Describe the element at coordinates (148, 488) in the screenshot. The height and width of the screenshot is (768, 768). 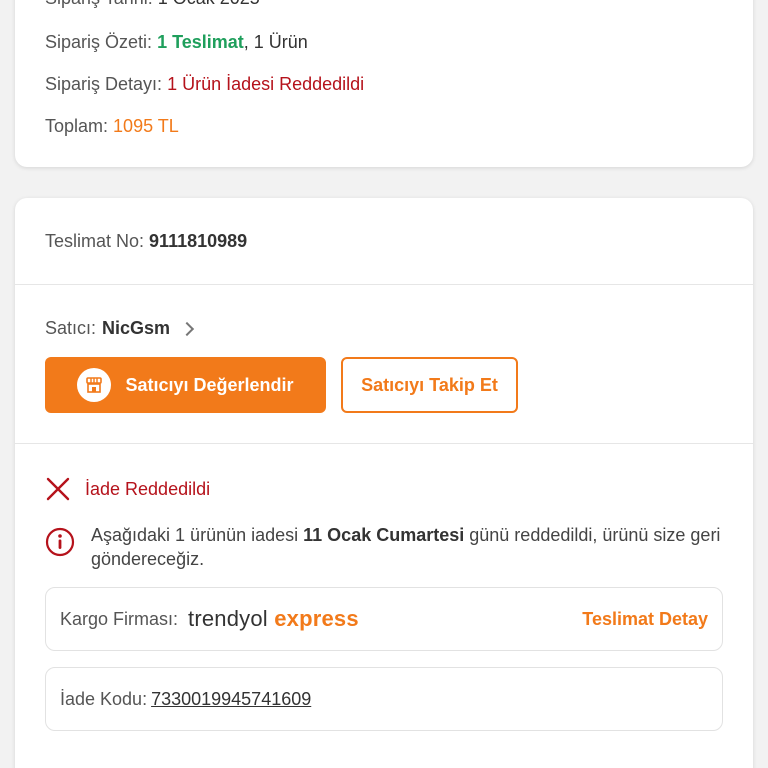
I see `return-status-title: İade Reddedildi` at that location.